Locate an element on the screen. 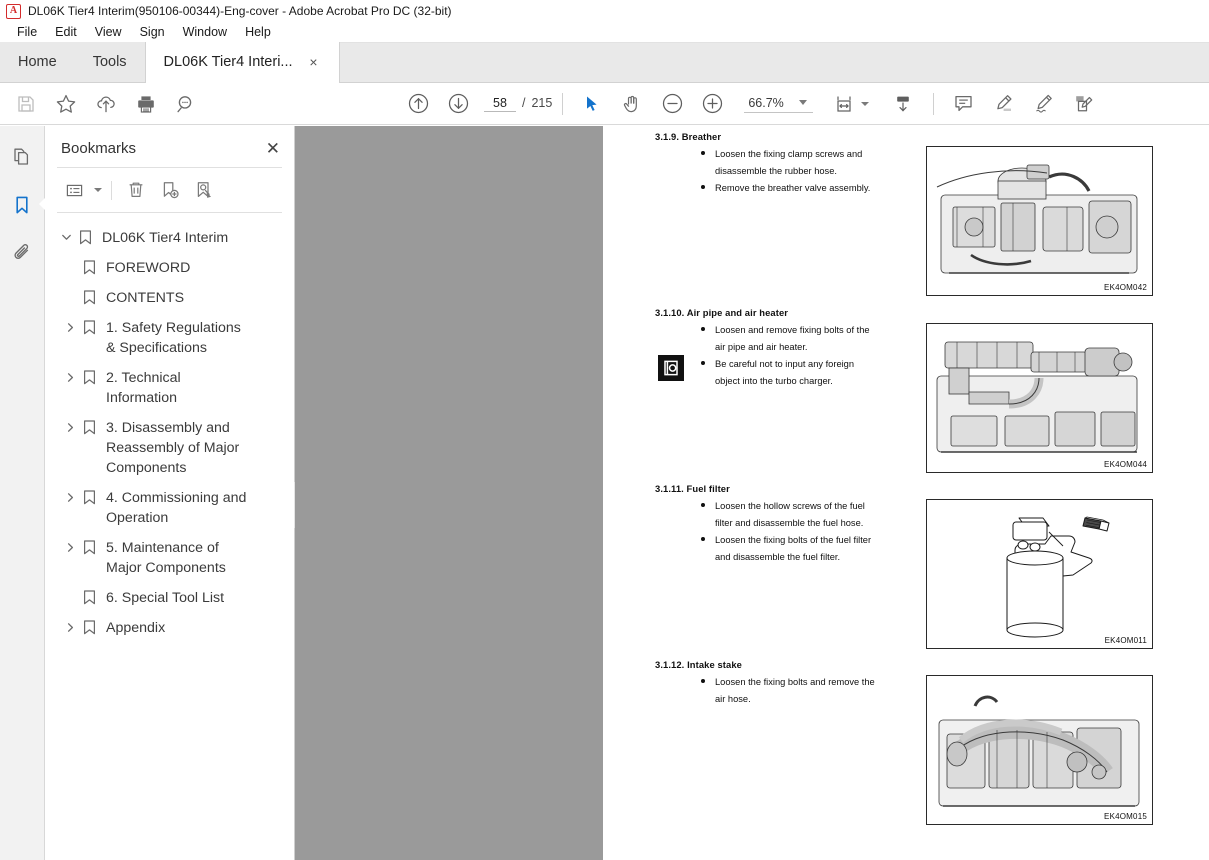 The height and width of the screenshot is (860, 1209). toolbar-view-group: 66.7% is located at coordinates (693, 104).